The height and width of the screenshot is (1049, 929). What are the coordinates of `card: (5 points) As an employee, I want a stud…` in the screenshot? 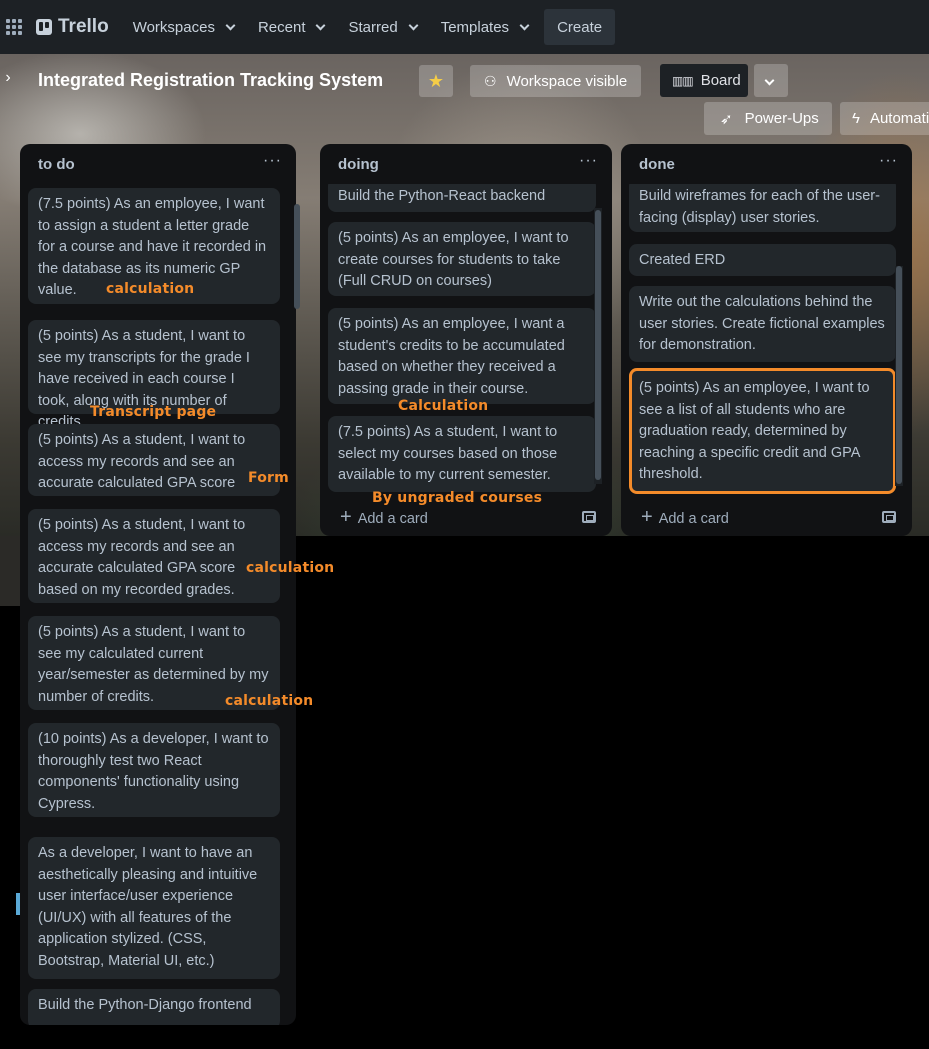 It's located at (462, 356).